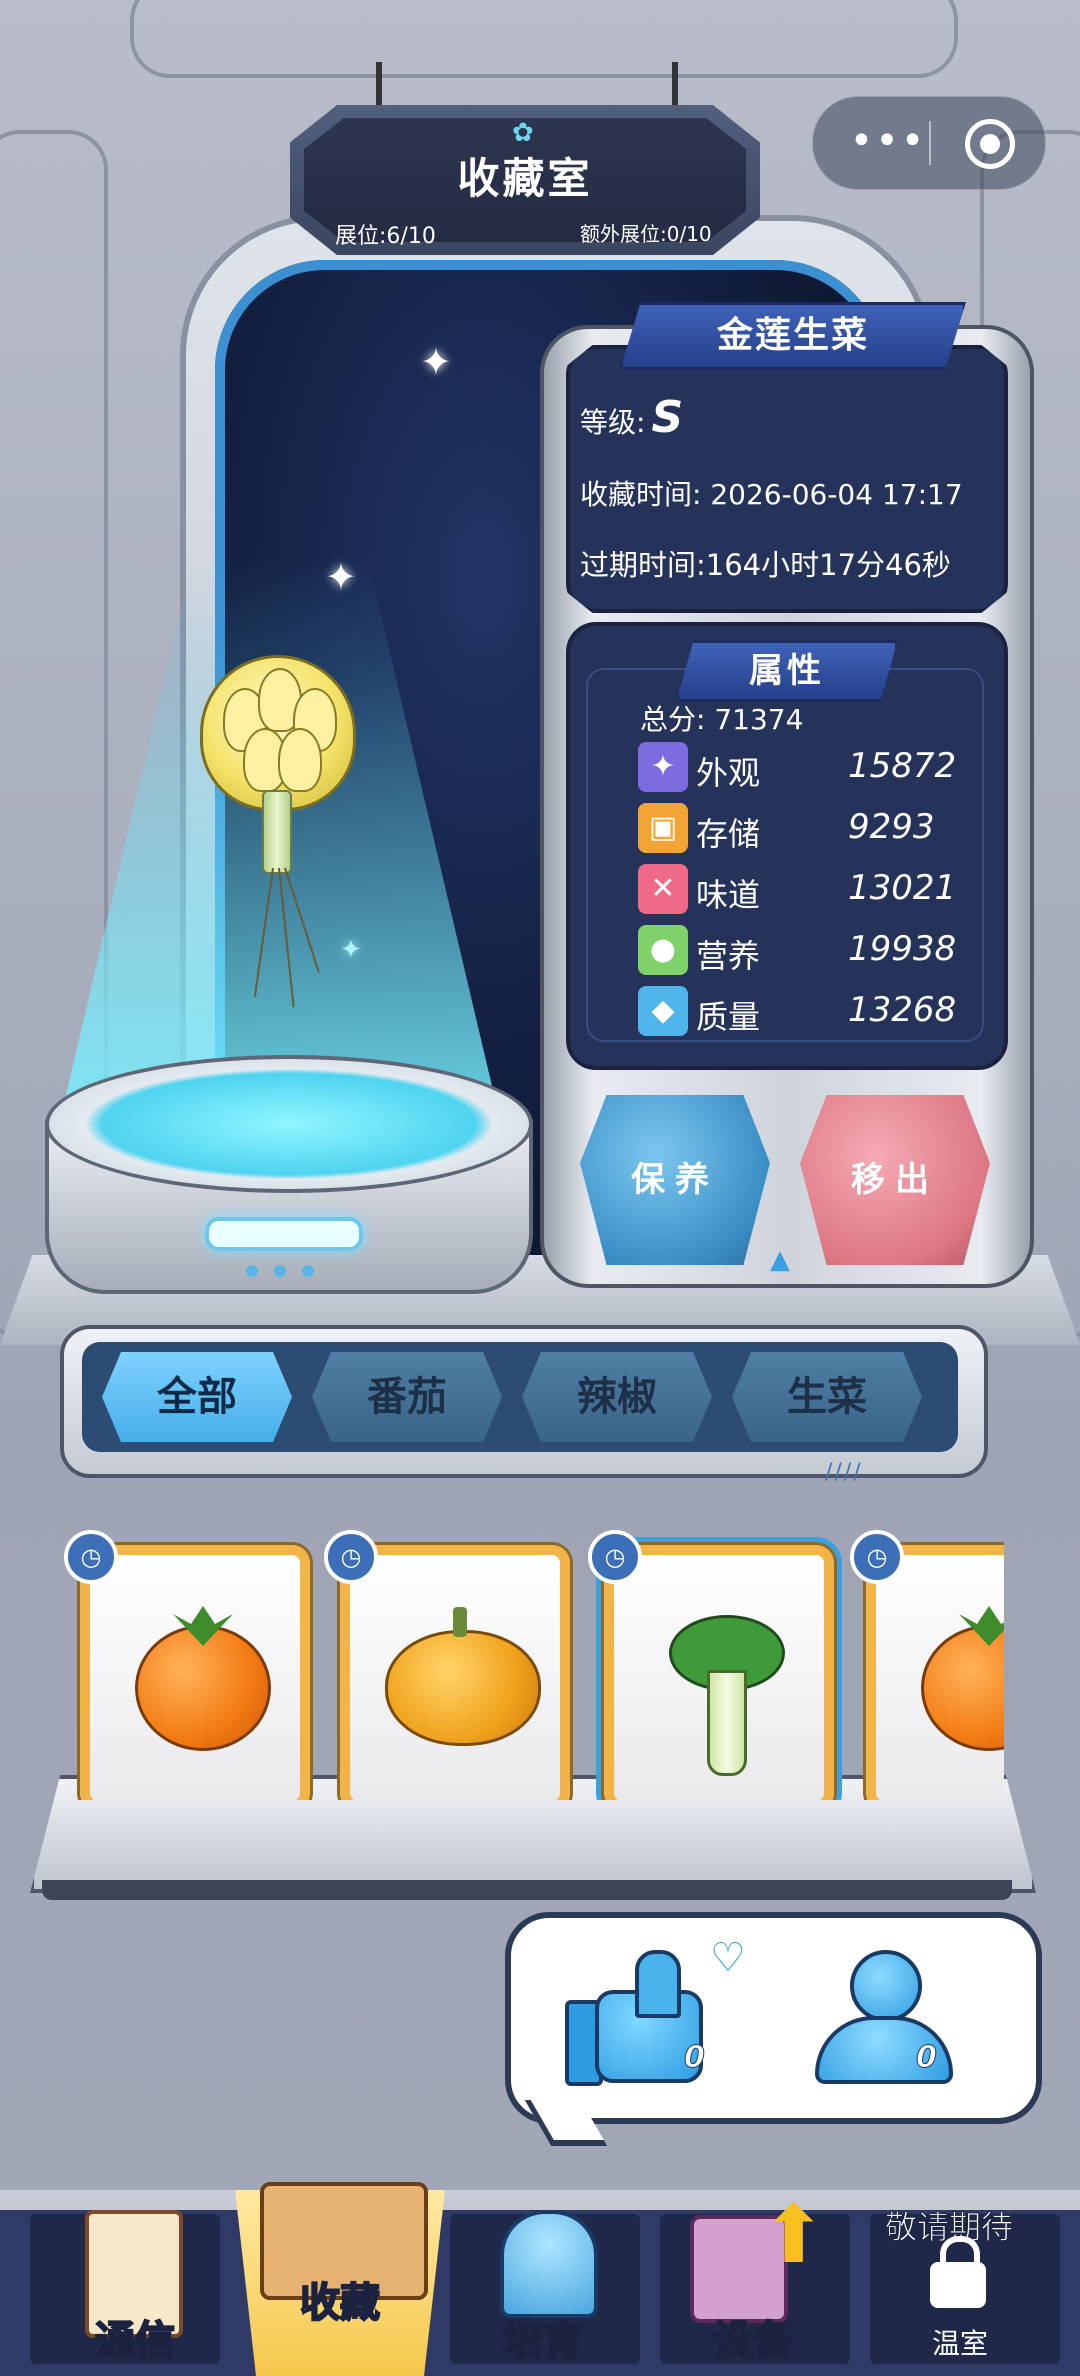 This screenshot has width=1080, height=2376. I want to click on like-count: 0, so click(695, 2058).